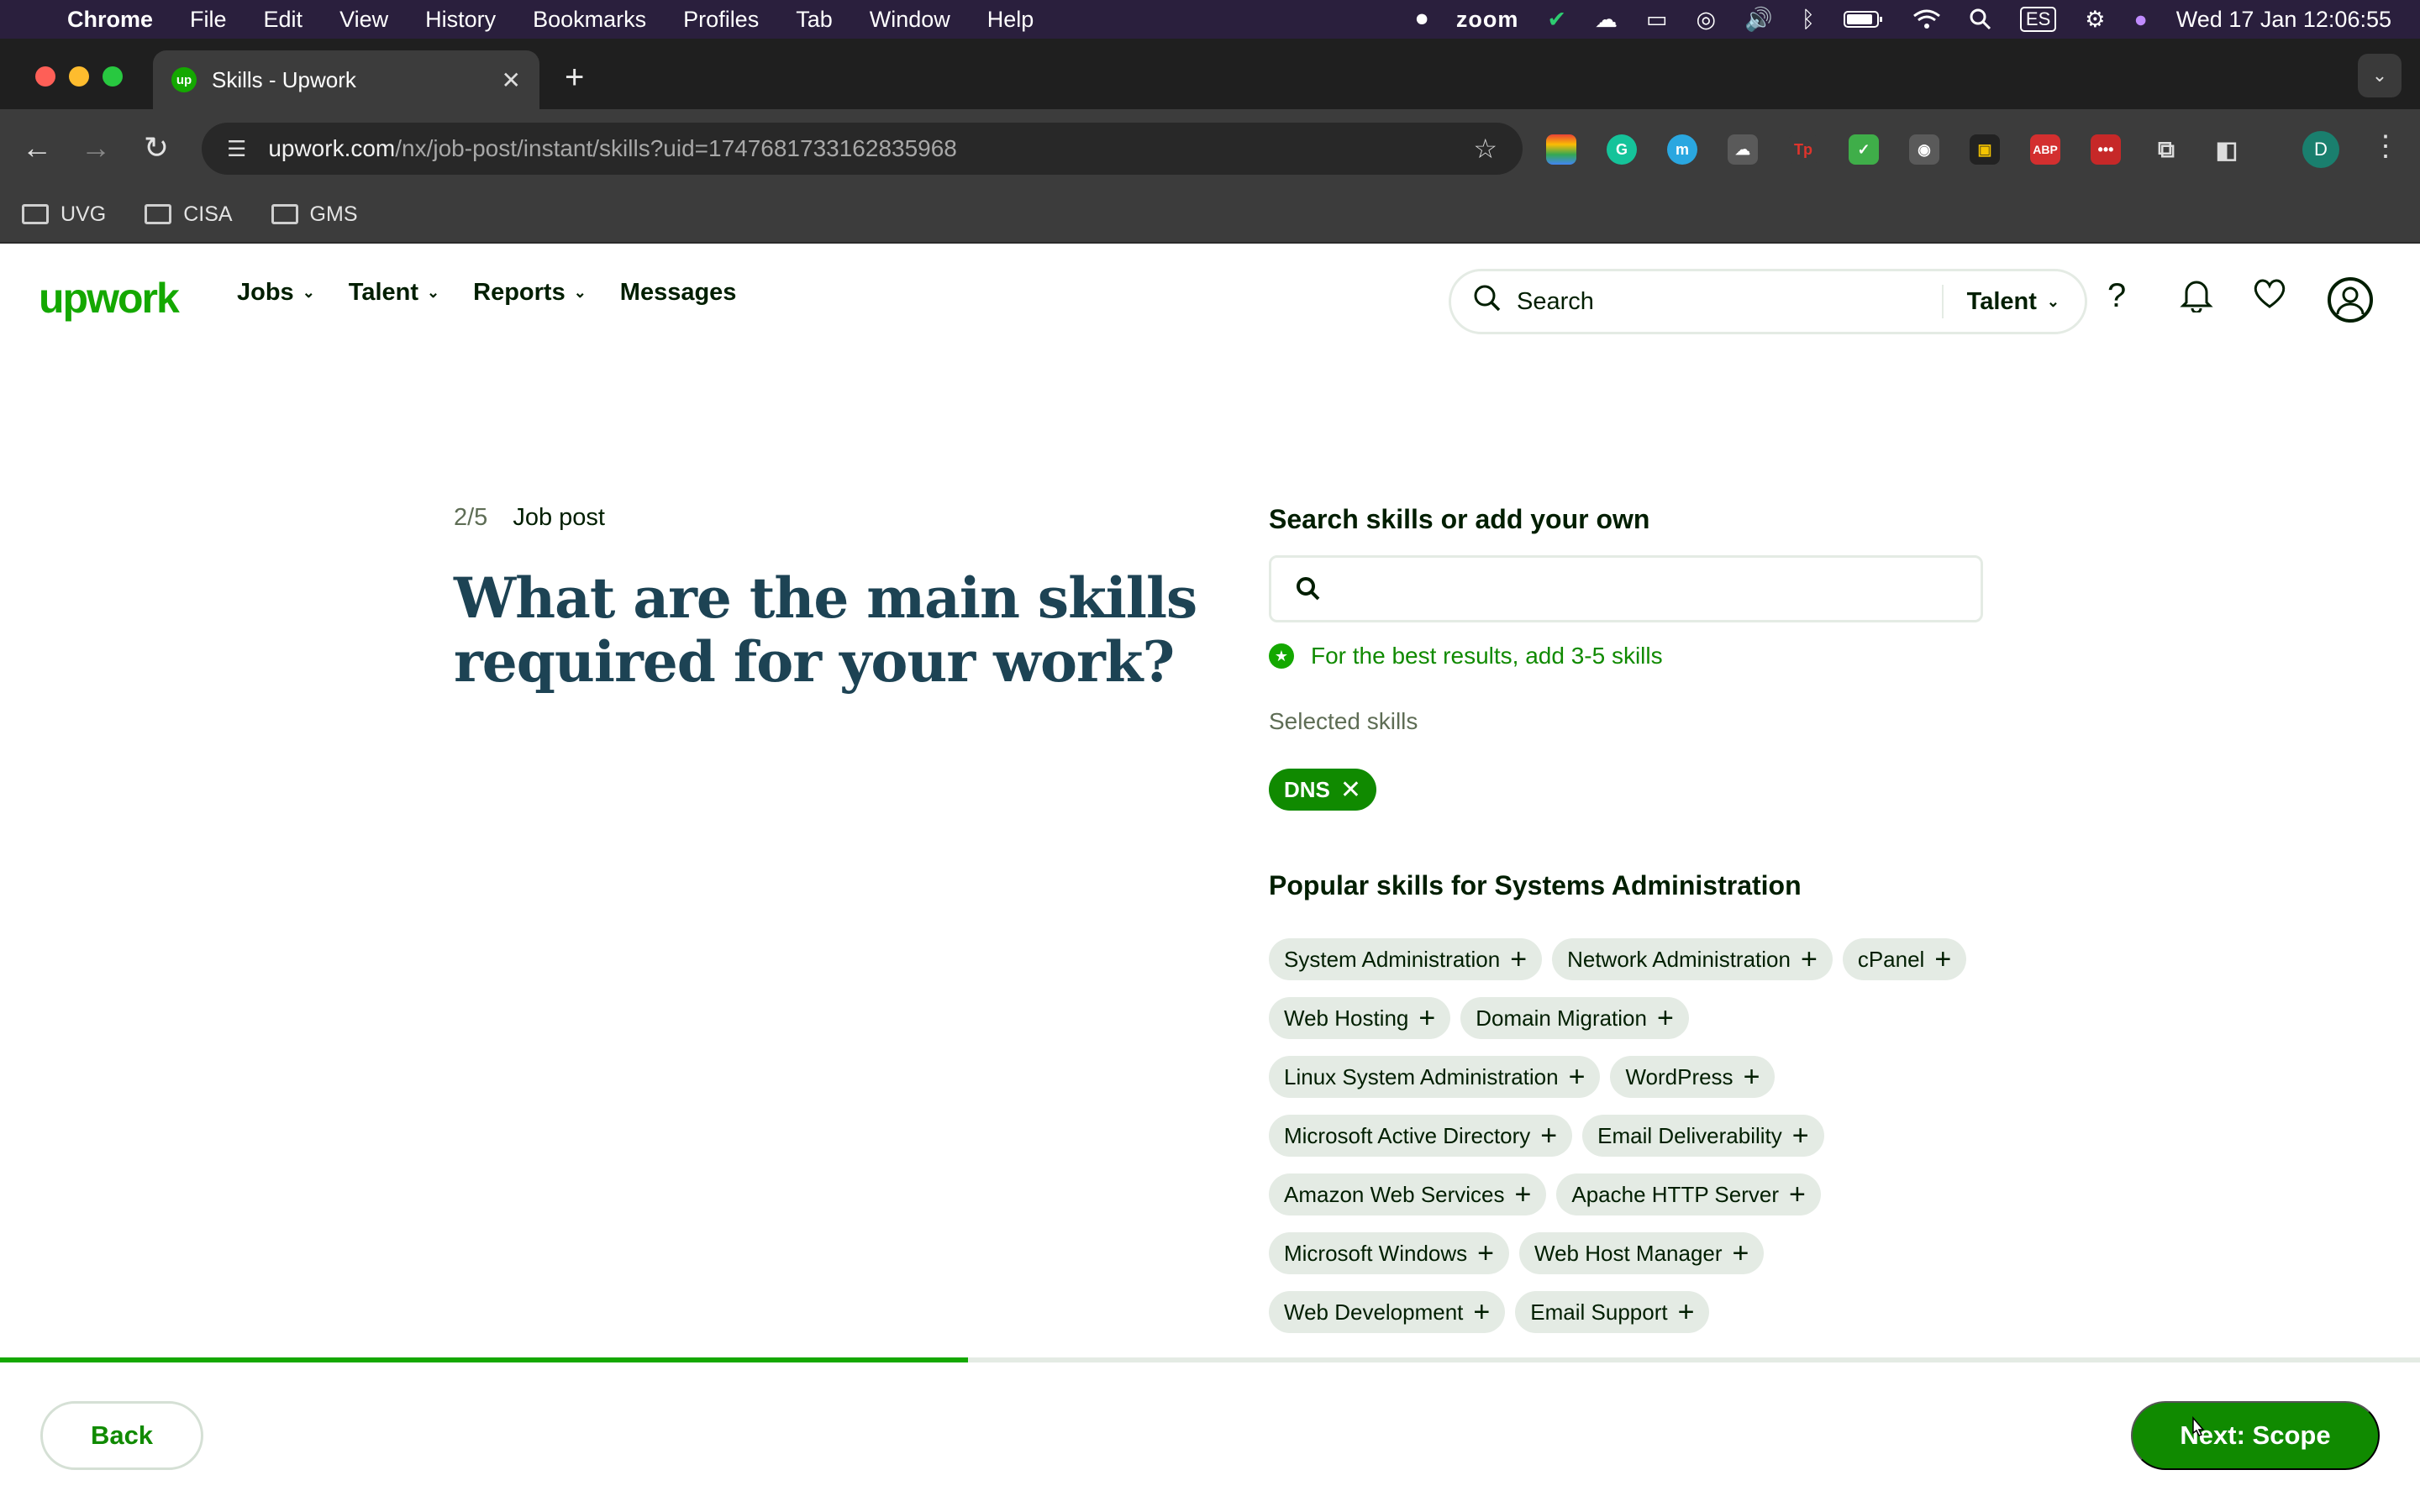 This screenshot has height=1512, width=2420. Describe the element at coordinates (79, 76) in the screenshot. I see `window-minimize-button` at that location.